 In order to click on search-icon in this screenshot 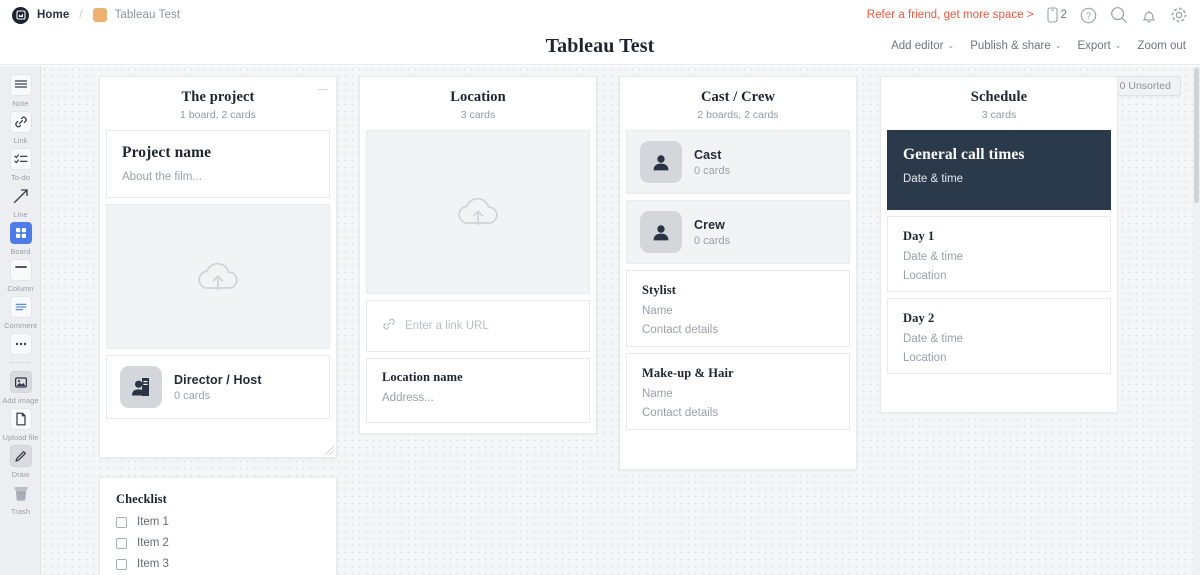, I will do `click(1119, 15)`.